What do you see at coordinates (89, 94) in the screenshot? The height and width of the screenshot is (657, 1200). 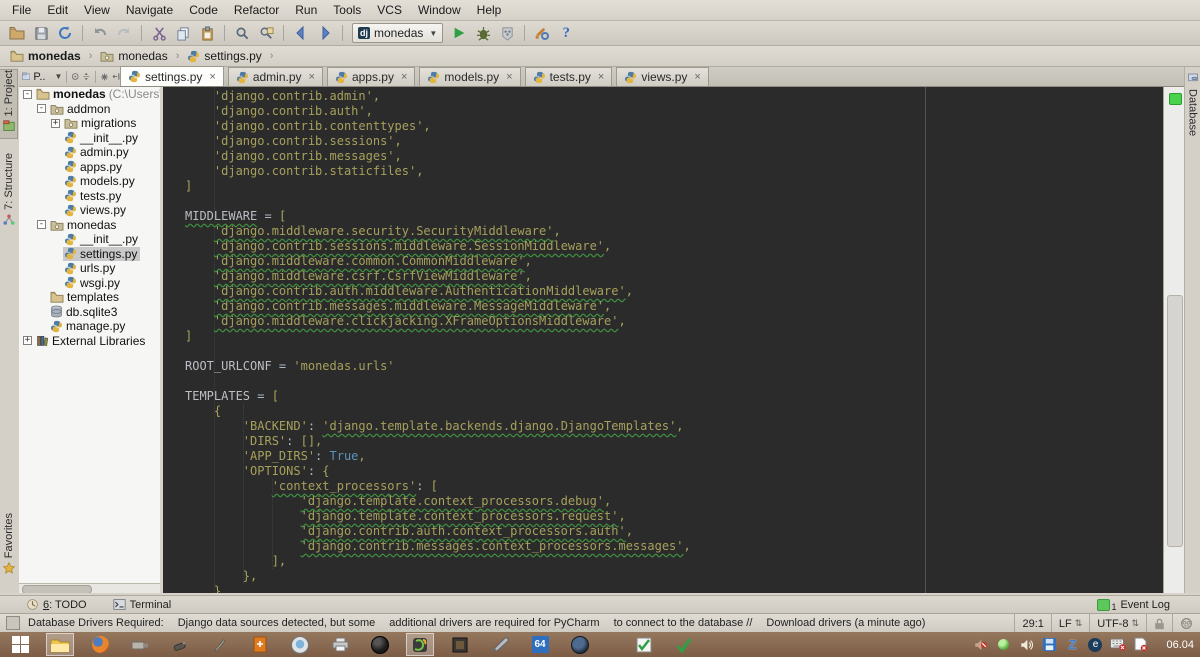 I see `tree-item-monedas: - monedas (C:\Users\Dio` at bounding box center [89, 94].